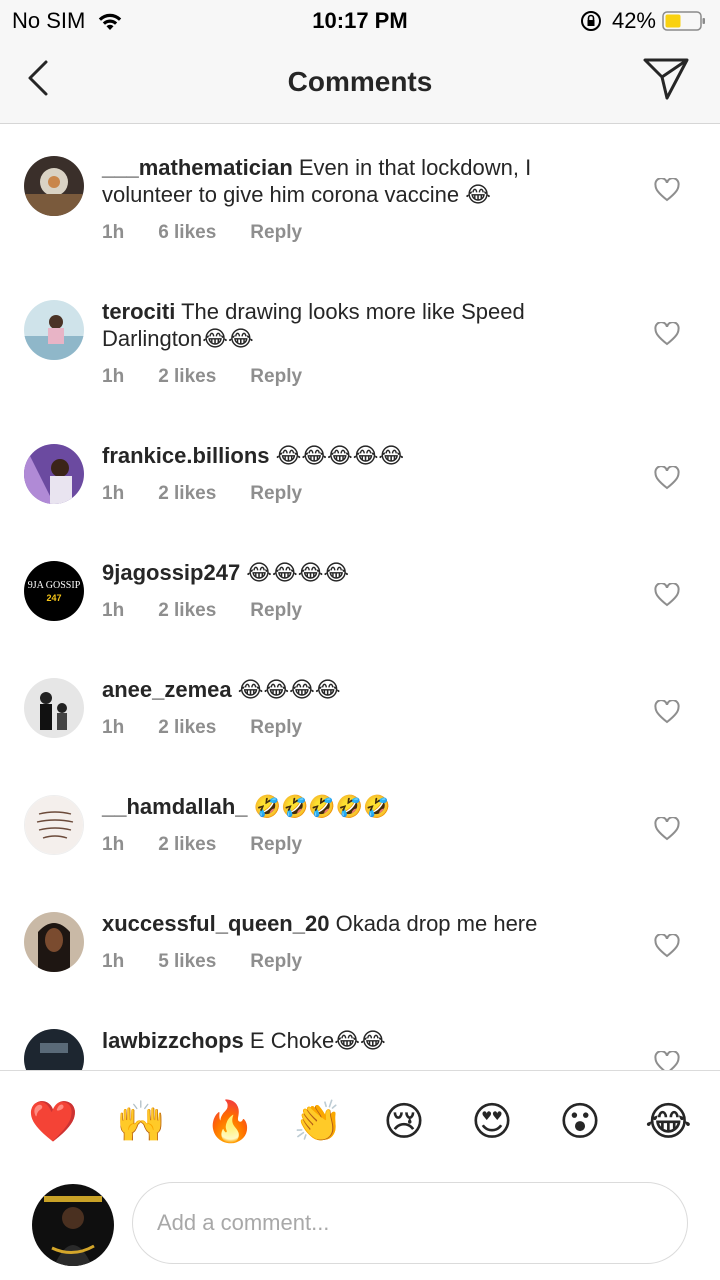  What do you see at coordinates (318, 1122) in the screenshot?
I see `emoji-clap-button: 👏` at bounding box center [318, 1122].